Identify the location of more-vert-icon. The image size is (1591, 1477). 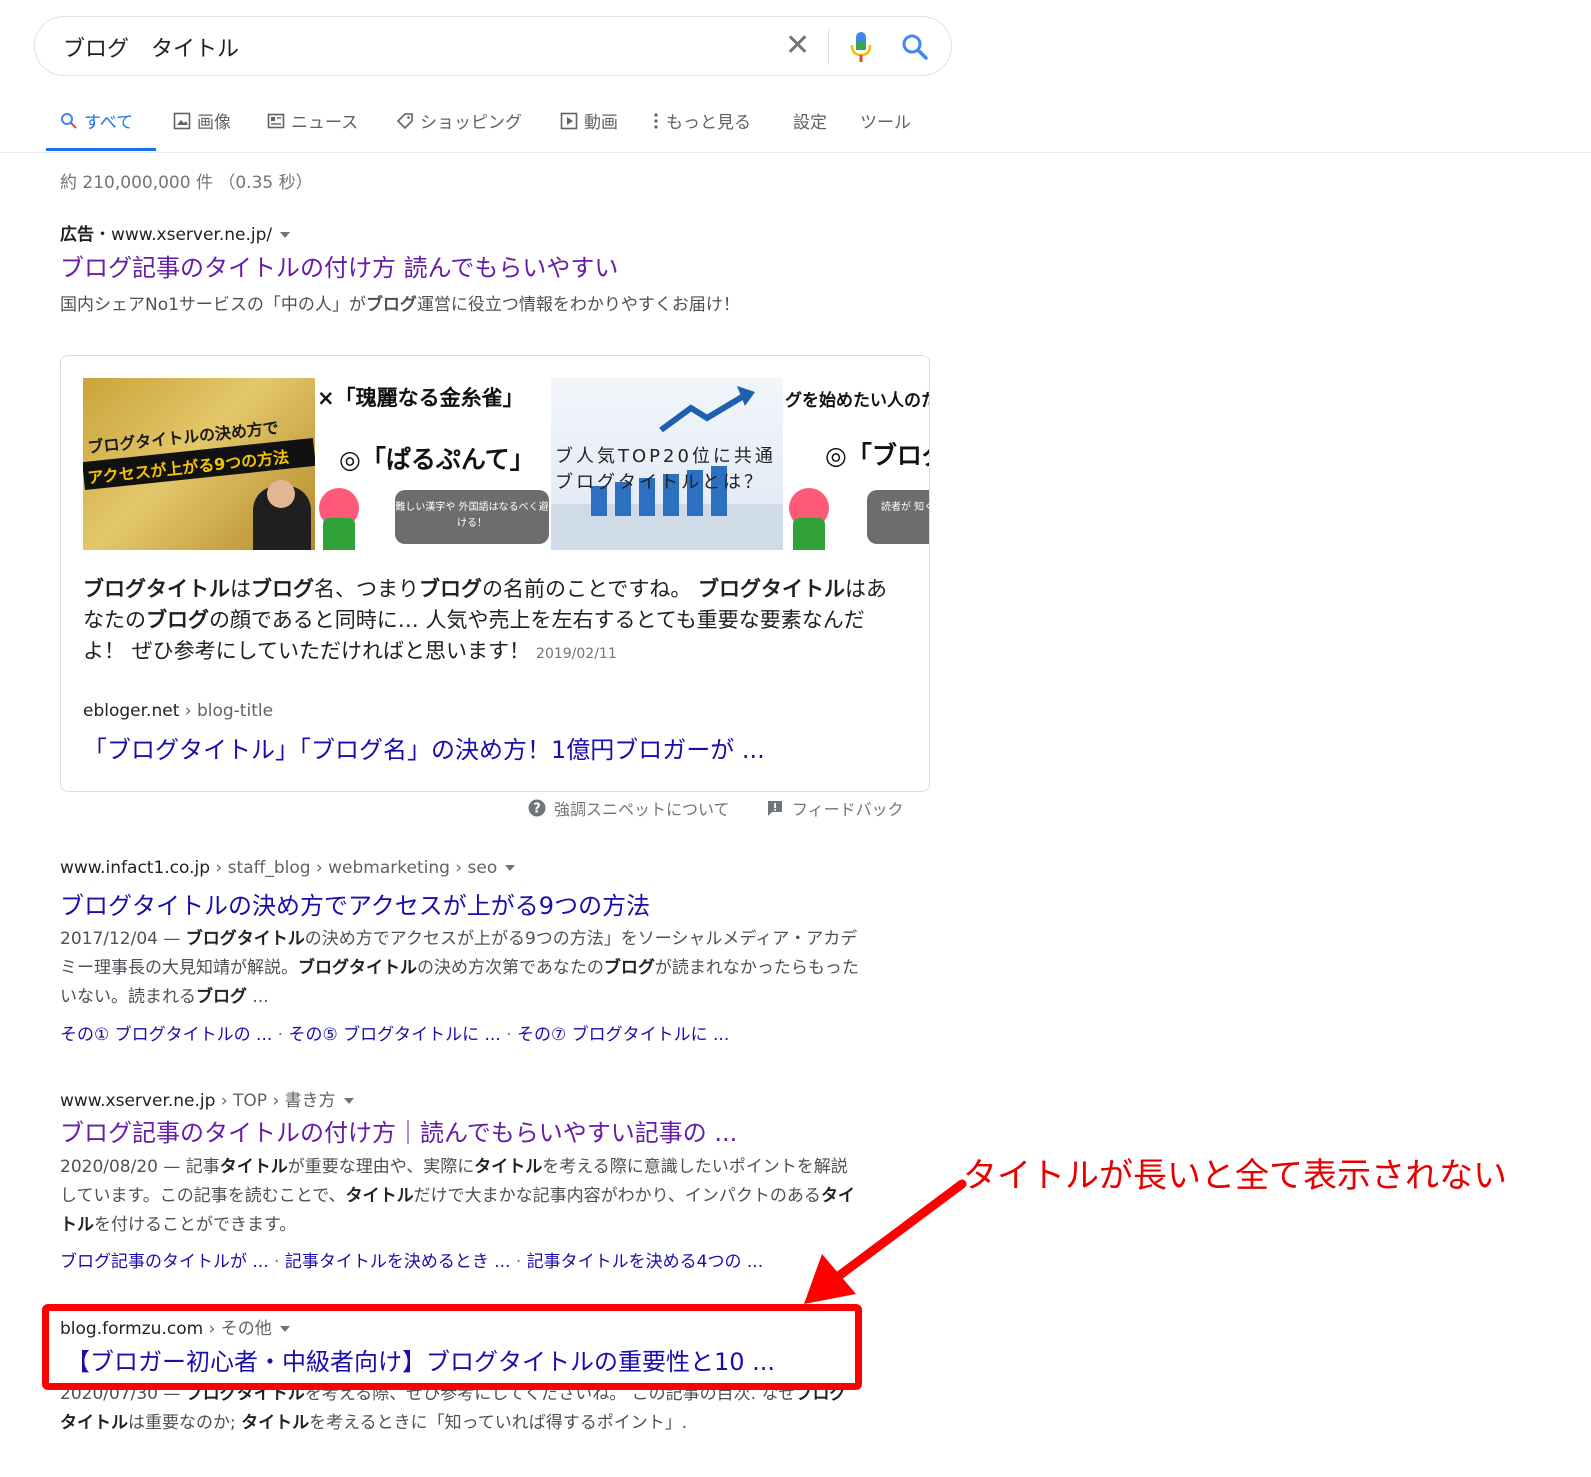
(656, 120).